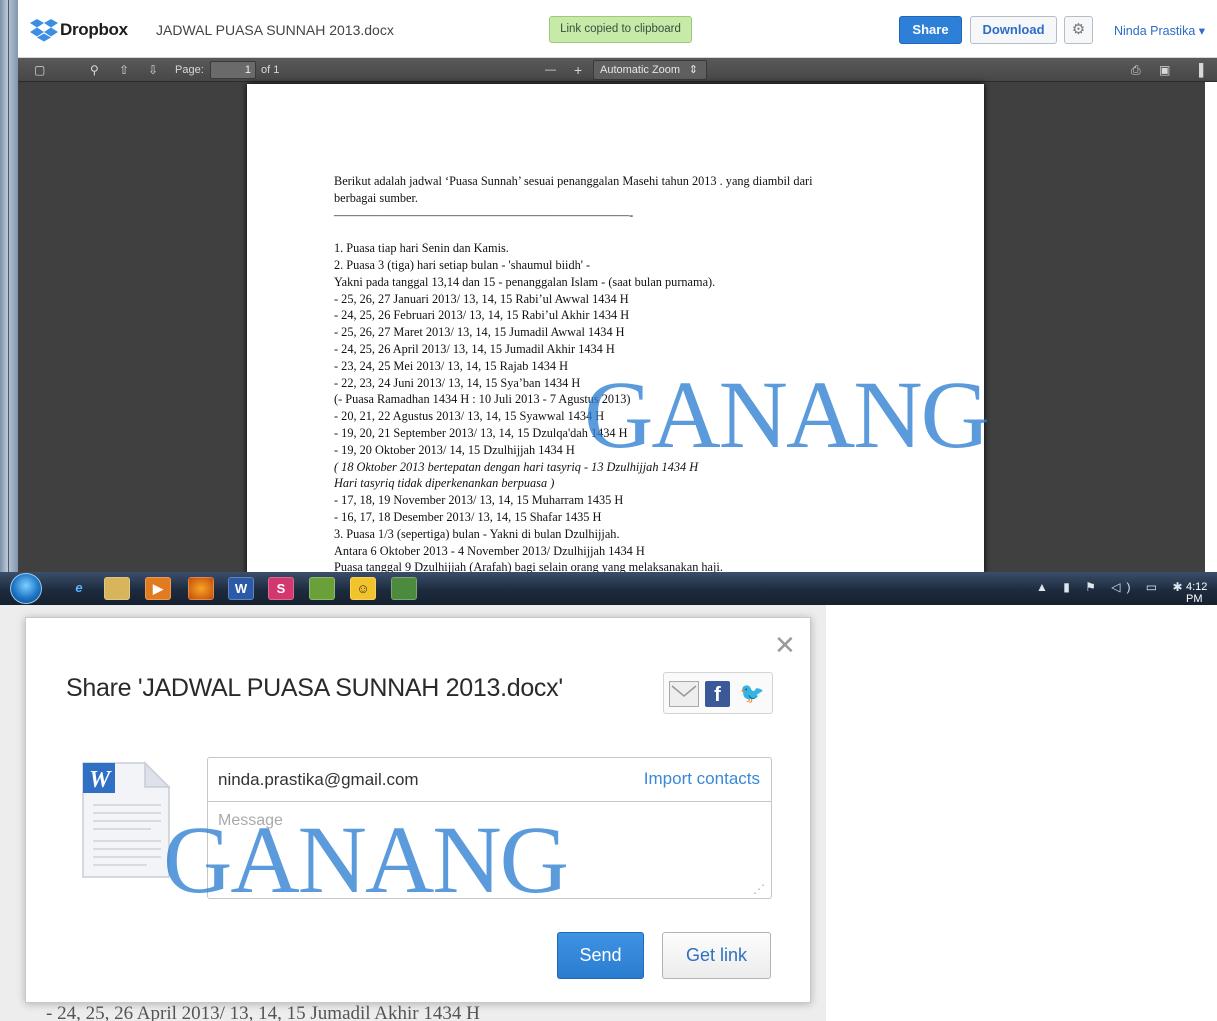 The height and width of the screenshot is (1021, 1217). I want to click on zoom-select: Automatic Zoom ⇕, so click(650, 70).